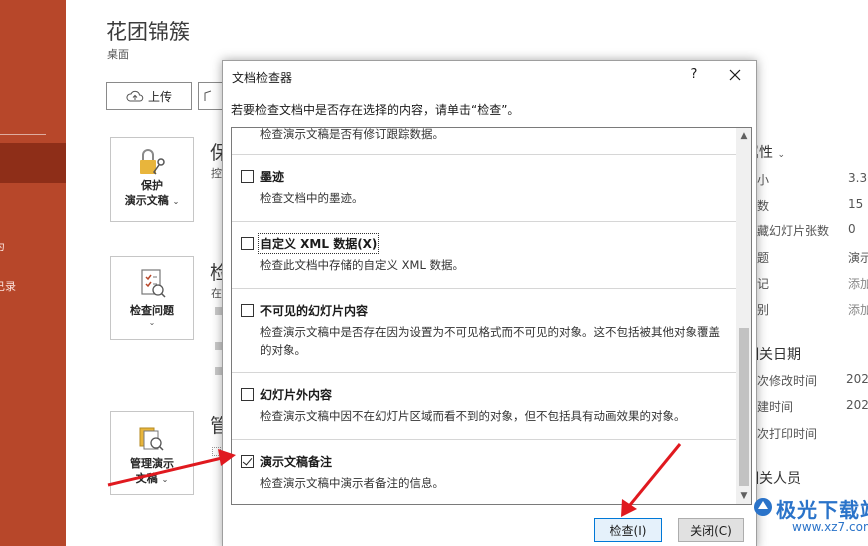 Image resolution: width=868 pixels, height=546 pixels. I want to click on list-item: 自定义 XML 数据(X) 检查此文档中存储的自定义 XML 数据。, so click(484, 255).